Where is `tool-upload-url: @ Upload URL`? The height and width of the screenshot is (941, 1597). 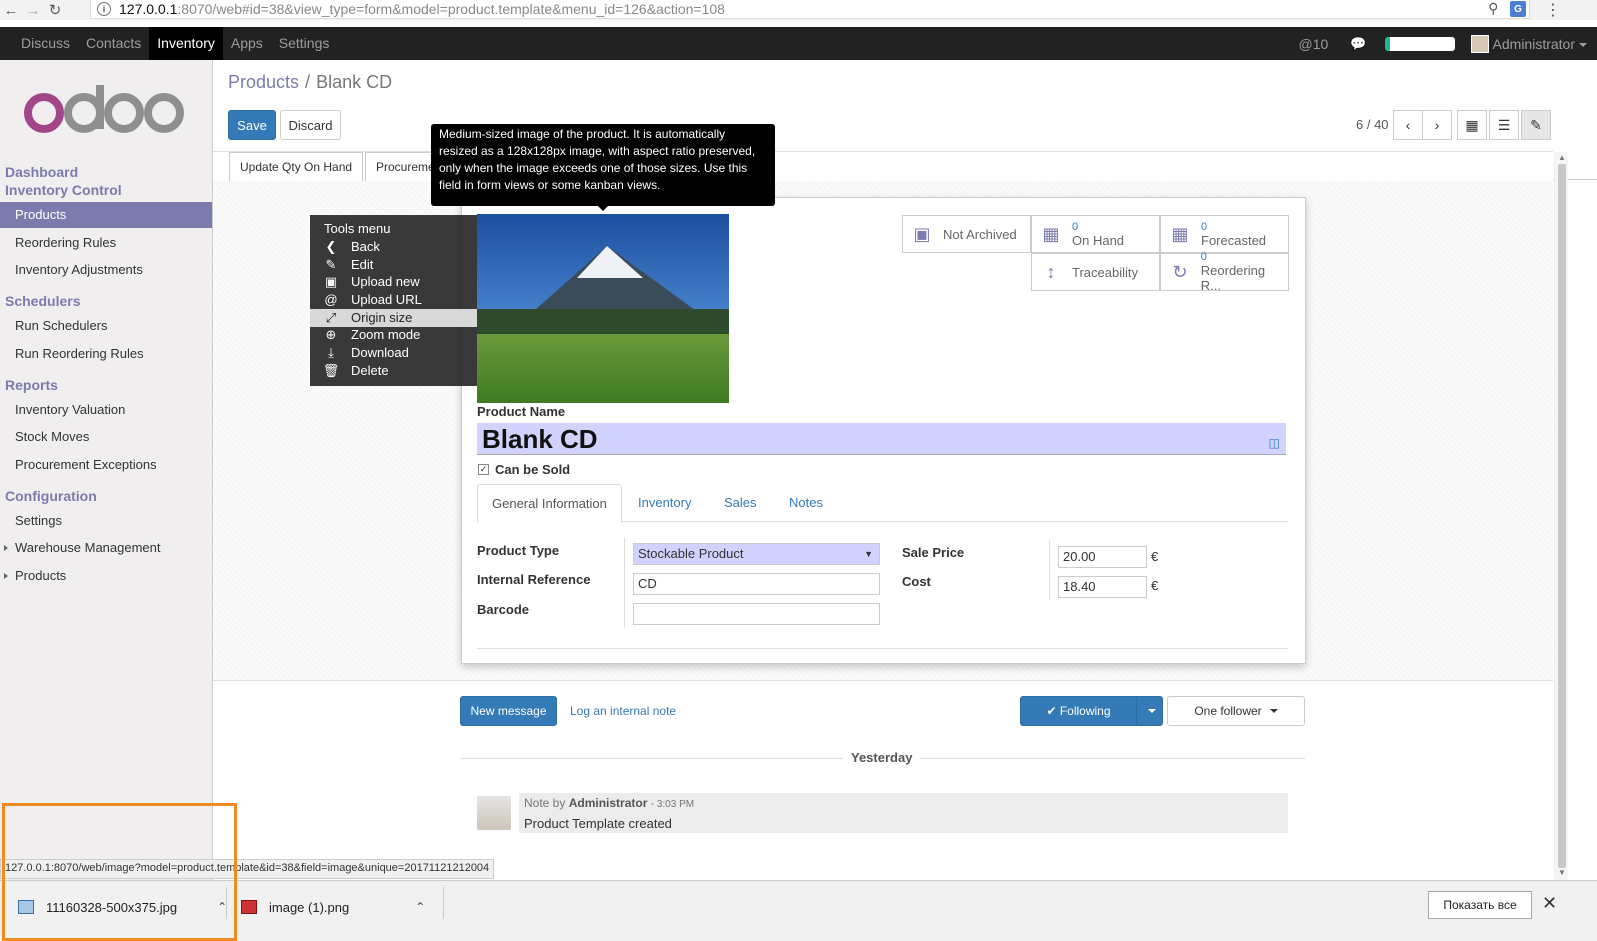
tool-upload-url: @ Upload URL is located at coordinates (393, 300).